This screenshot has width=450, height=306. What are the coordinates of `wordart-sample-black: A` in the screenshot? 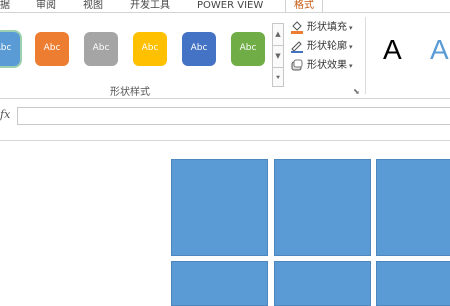 It's located at (392, 50).